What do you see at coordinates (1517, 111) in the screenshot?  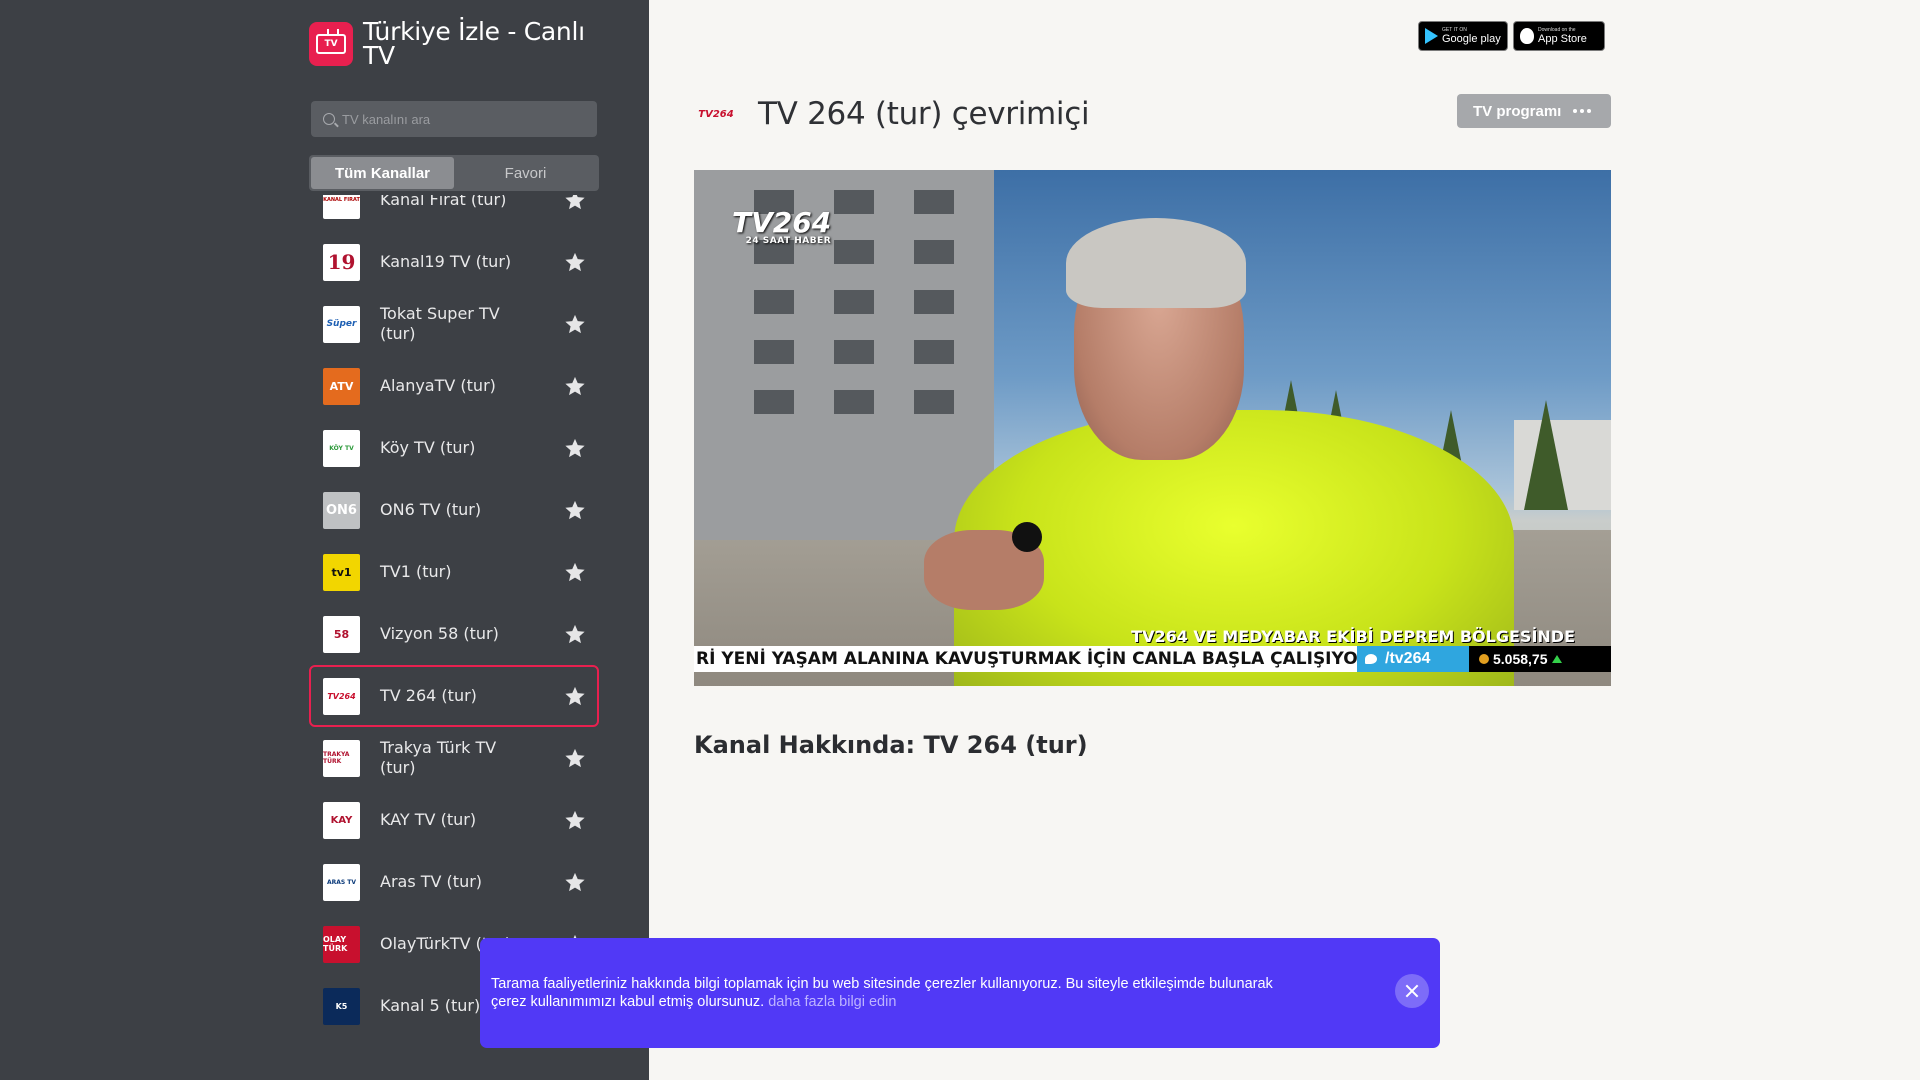 I see `tv-program-label: TV programı` at bounding box center [1517, 111].